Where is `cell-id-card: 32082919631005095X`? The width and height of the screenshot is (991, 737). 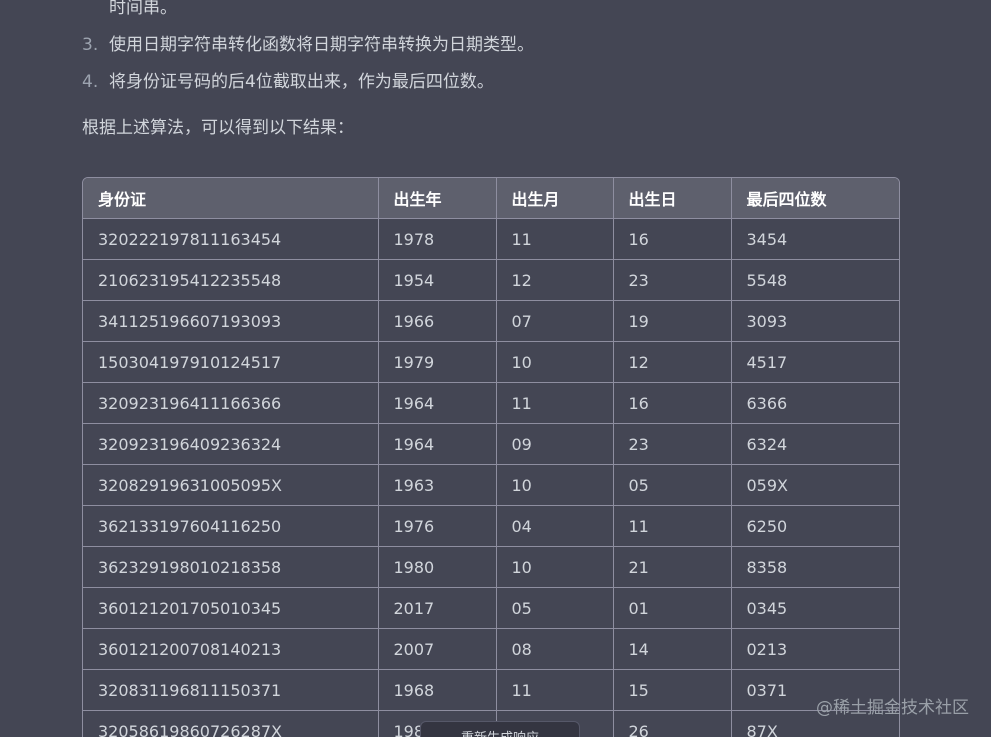 cell-id-card: 32082919631005095X is located at coordinates (231, 485).